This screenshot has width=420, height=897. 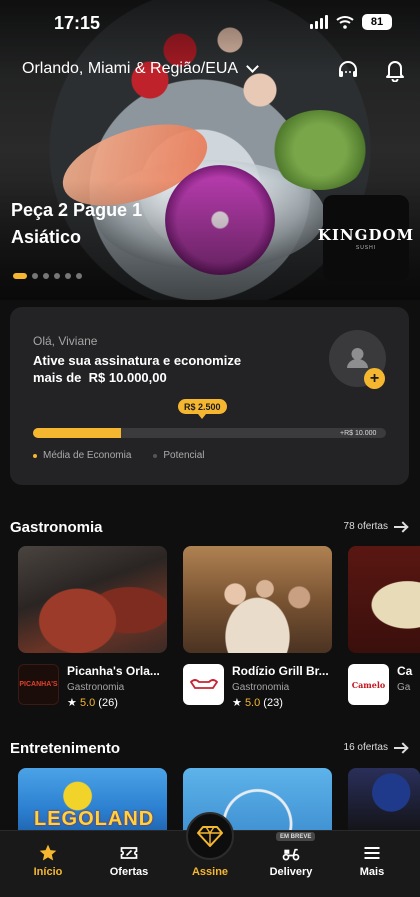 What do you see at coordinates (129, 853) in the screenshot?
I see `ticket-icon` at bounding box center [129, 853].